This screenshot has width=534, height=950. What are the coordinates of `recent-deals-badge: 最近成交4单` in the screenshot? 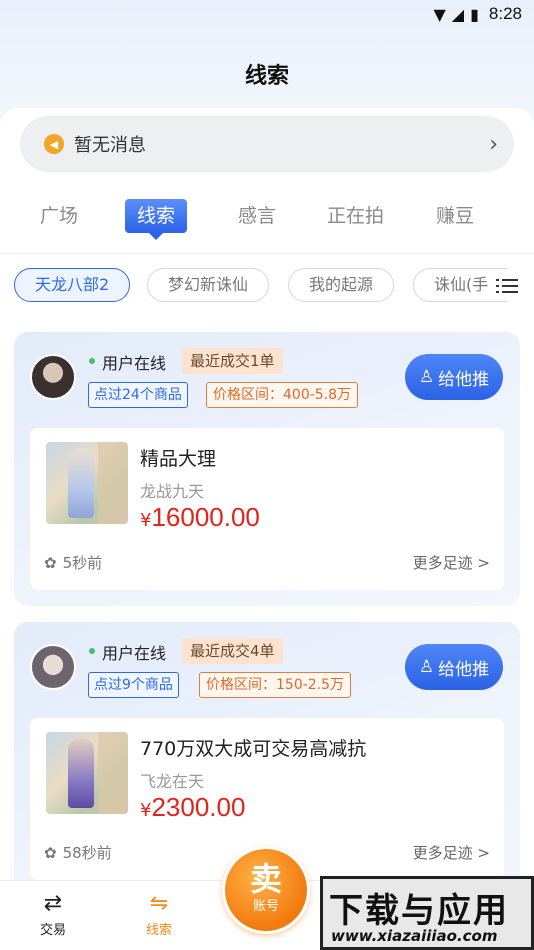 It's located at (232, 651).